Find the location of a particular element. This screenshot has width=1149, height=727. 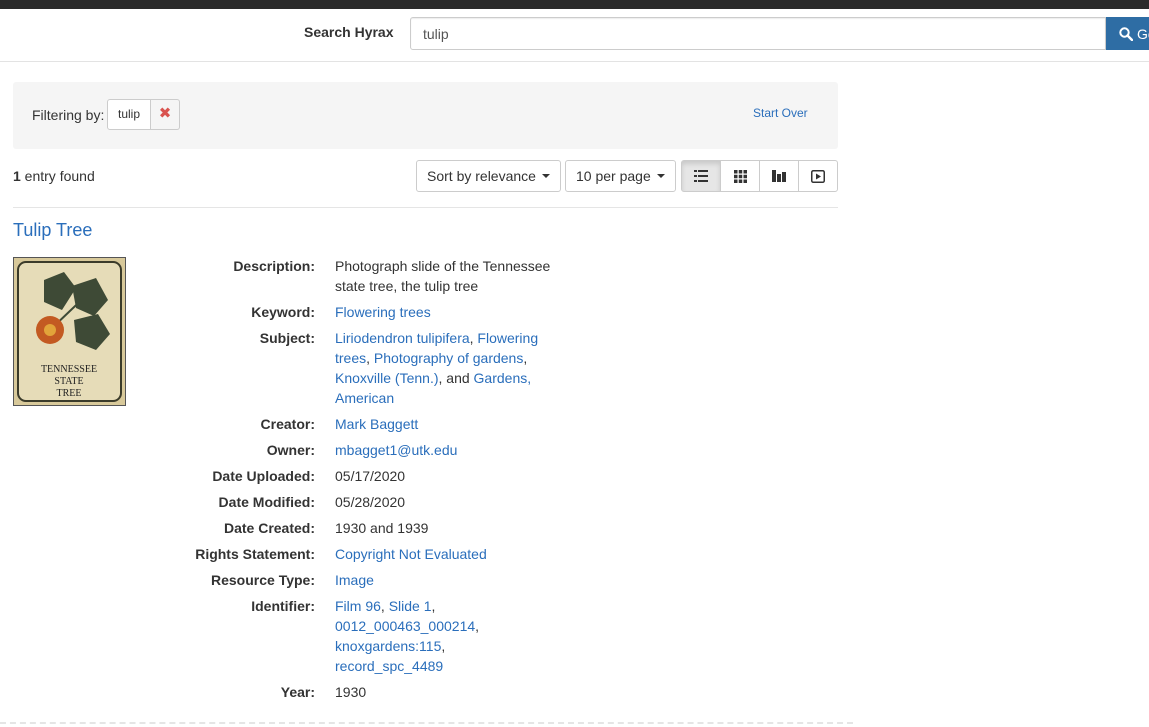

filter-chip: tulip ✖ is located at coordinates (143, 114).